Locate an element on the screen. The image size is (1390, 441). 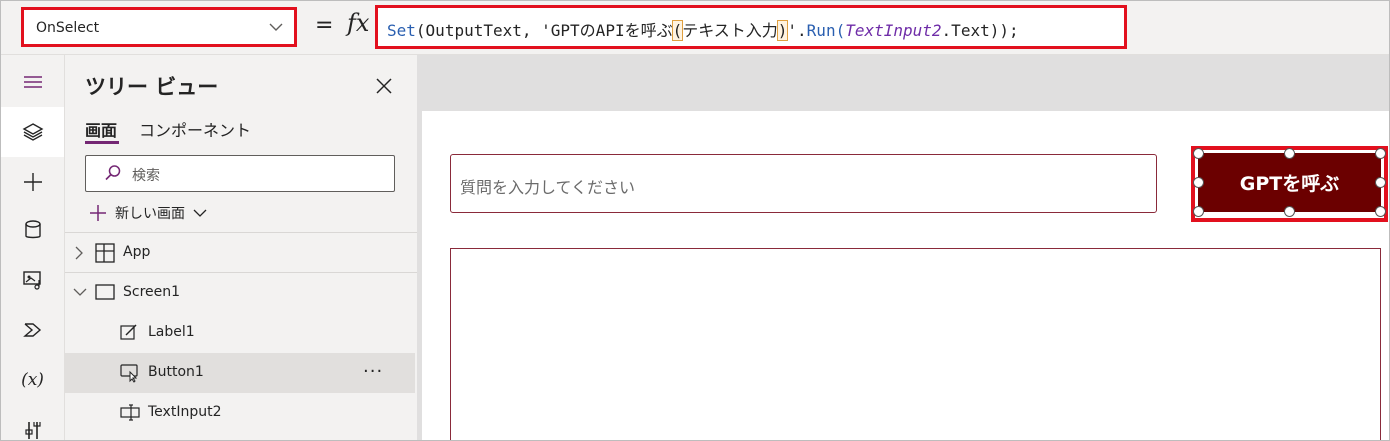
tools-button is located at coordinates (32, 422).